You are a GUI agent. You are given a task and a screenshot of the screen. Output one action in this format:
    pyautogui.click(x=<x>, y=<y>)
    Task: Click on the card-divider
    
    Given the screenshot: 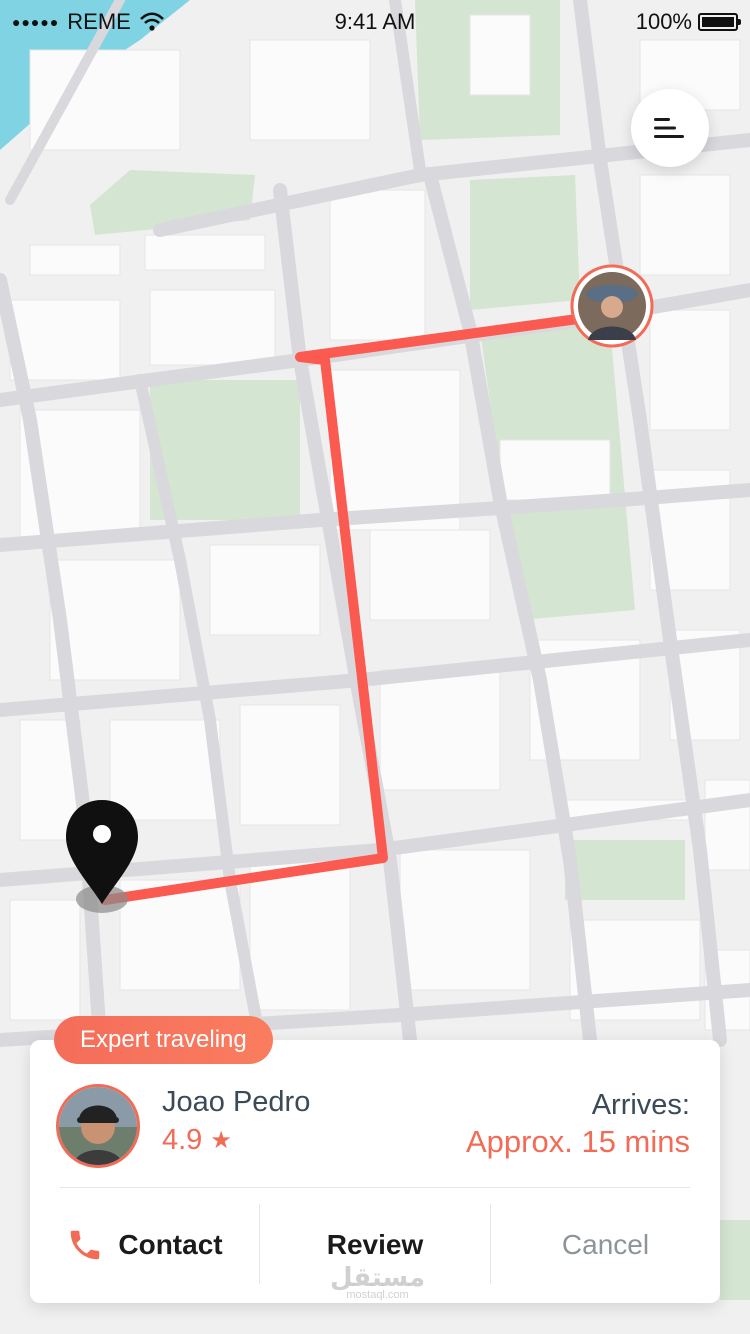 What is the action you would take?
    pyautogui.click(x=375, y=1187)
    